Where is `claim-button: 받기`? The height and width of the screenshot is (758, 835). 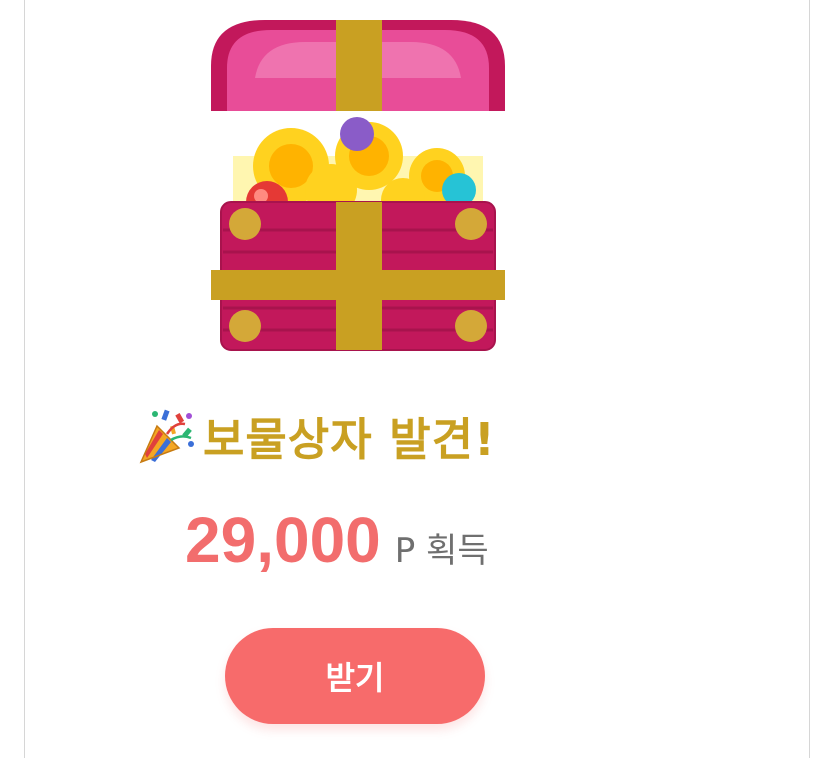
claim-button: 받기 is located at coordinates (355, 676).